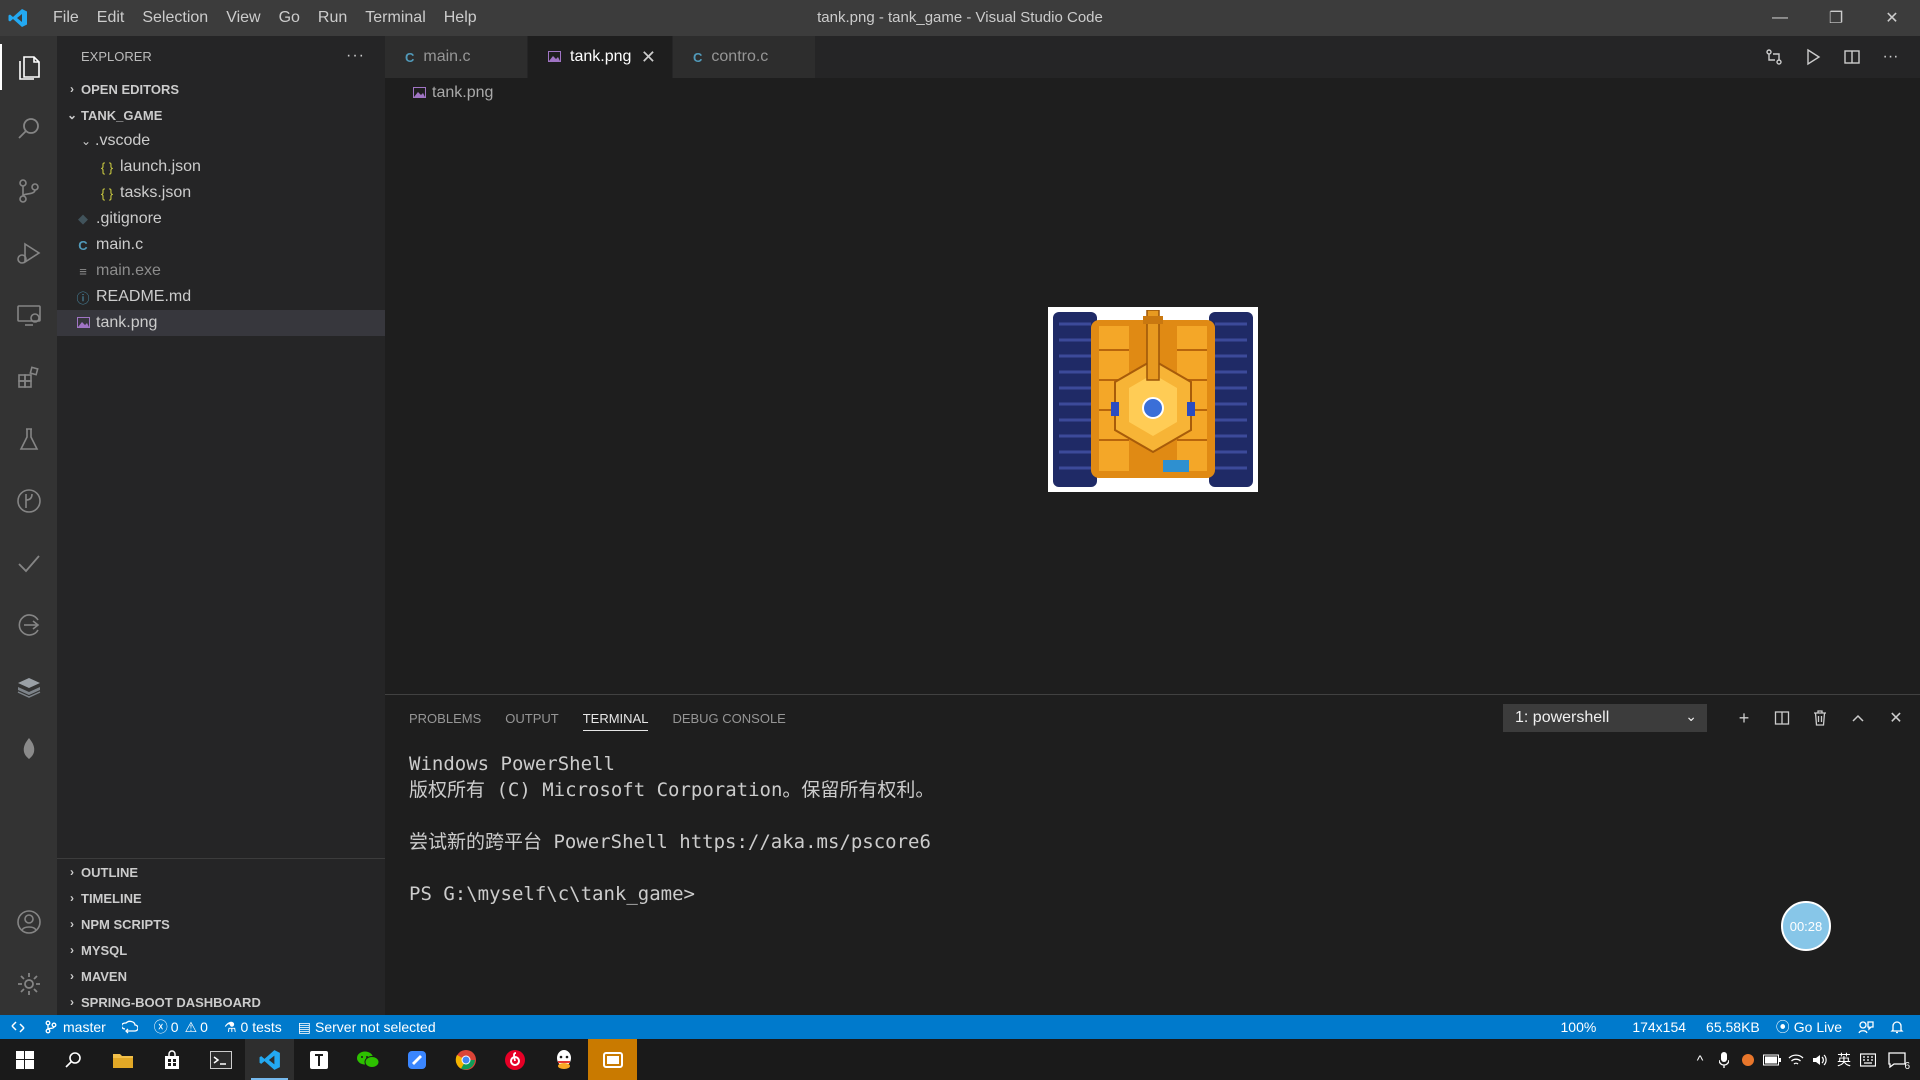 This screenshot has width=1920, height=1080. What do you see at coordinates (456, 57) in the screenshot?
I see `tab-main-c: C main.c` at bounding box center [456, 57].